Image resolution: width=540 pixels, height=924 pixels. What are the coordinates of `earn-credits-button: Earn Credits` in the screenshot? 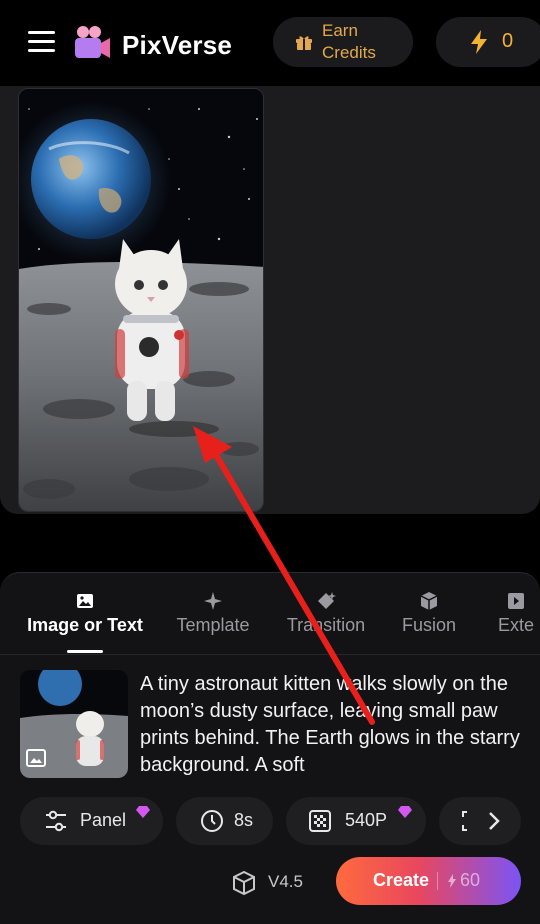 It's located at (343, 42).